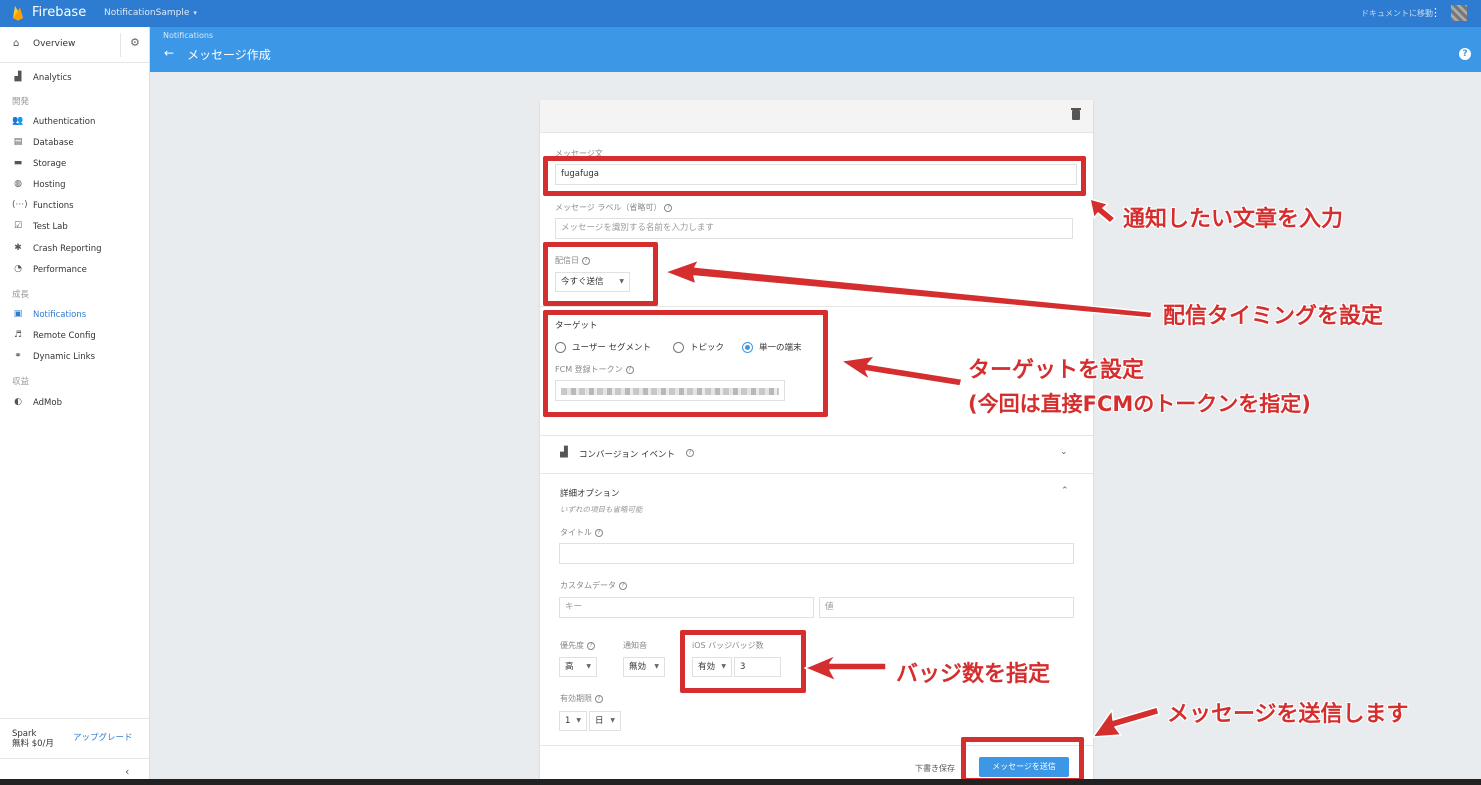 This screenshot has height=785, width=1481. Describe the element at coordinates (564, 452) in the screenshot. I see `bar-chart-icon: ▟` at that location.